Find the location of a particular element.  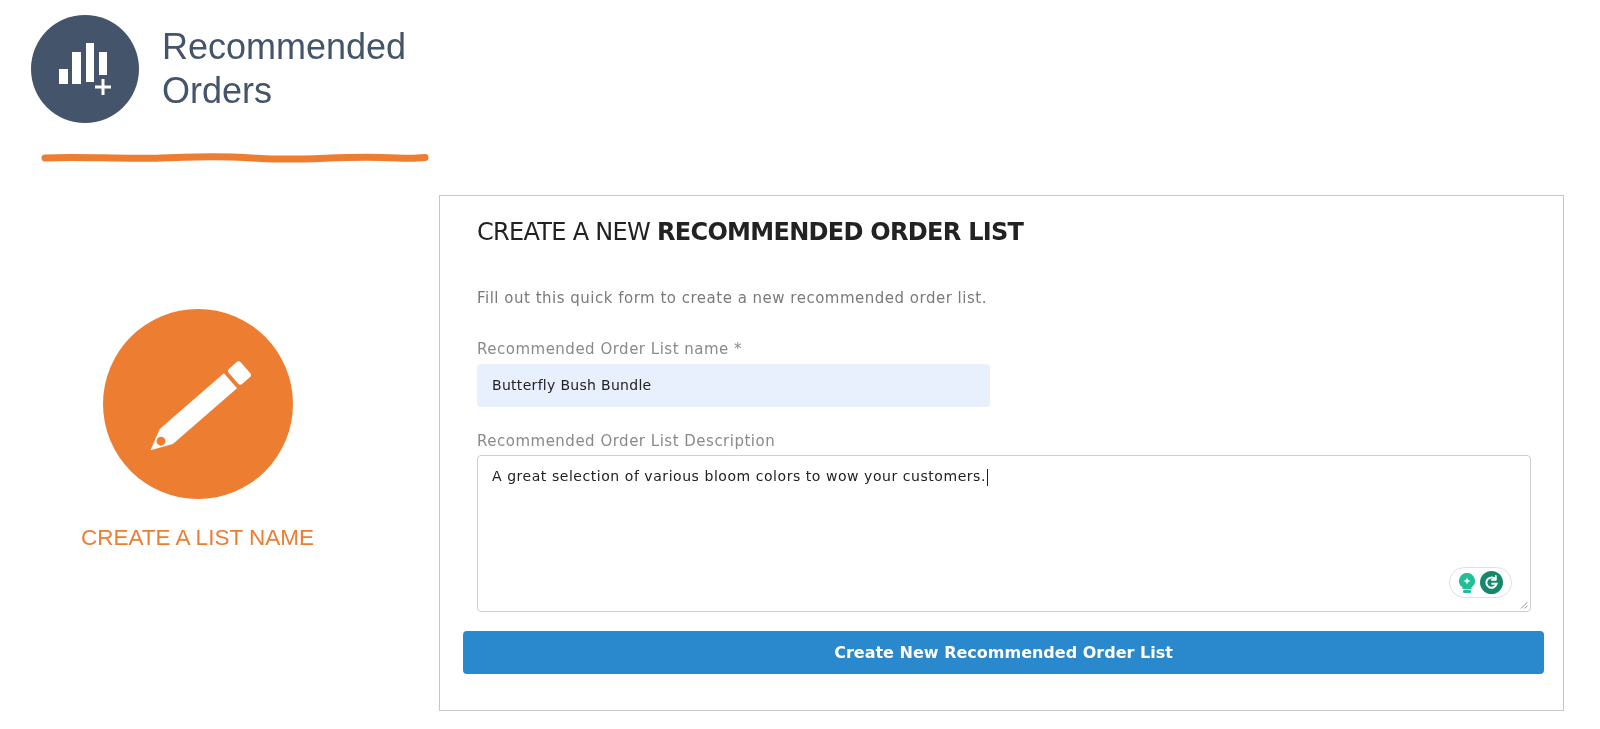

bar-chart-plus-icon is located at coordinates (85, 69).